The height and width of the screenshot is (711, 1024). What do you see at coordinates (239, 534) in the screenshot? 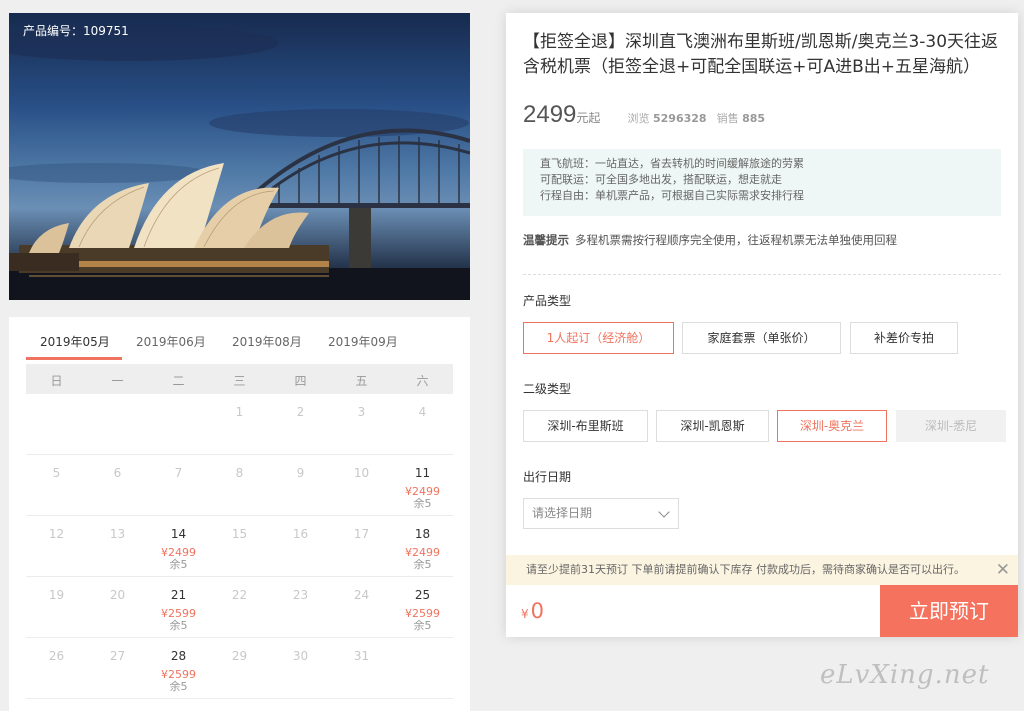
I see `day-number: 15` at bounding box center [239, 534].